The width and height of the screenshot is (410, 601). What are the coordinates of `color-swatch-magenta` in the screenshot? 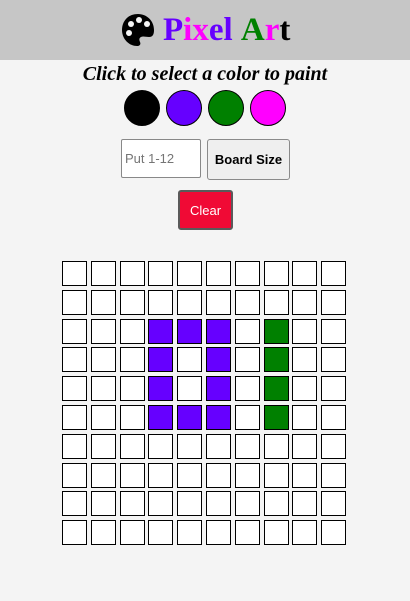 It's located at (268, 108).